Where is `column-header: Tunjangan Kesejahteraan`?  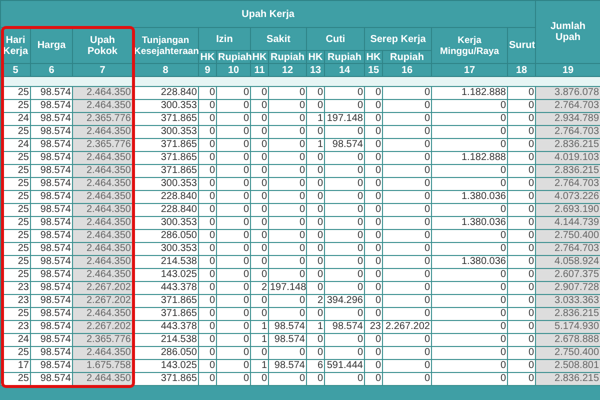 column-header: Tunjangan Kesejahteraan is located at coordinates (165, 46).